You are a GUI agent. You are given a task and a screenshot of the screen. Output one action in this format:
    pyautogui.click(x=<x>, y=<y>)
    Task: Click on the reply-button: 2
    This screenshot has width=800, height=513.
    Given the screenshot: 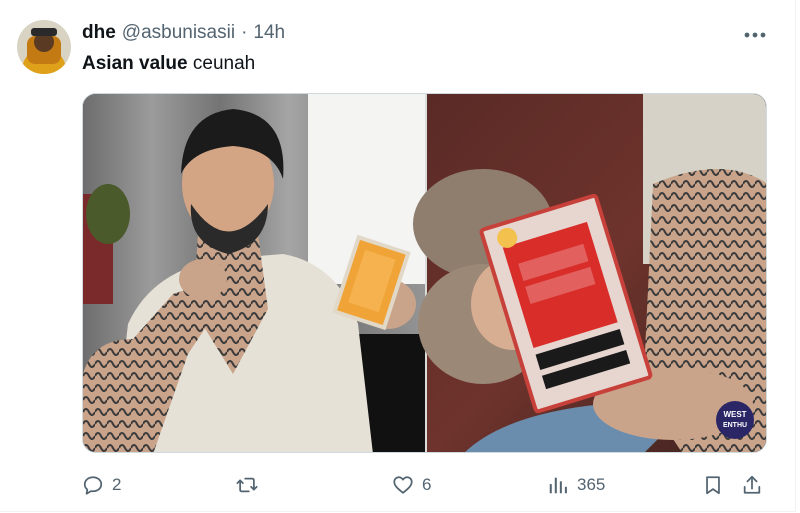 What is the action you would take?
    pyautogui.click(x=101, y=485)
    